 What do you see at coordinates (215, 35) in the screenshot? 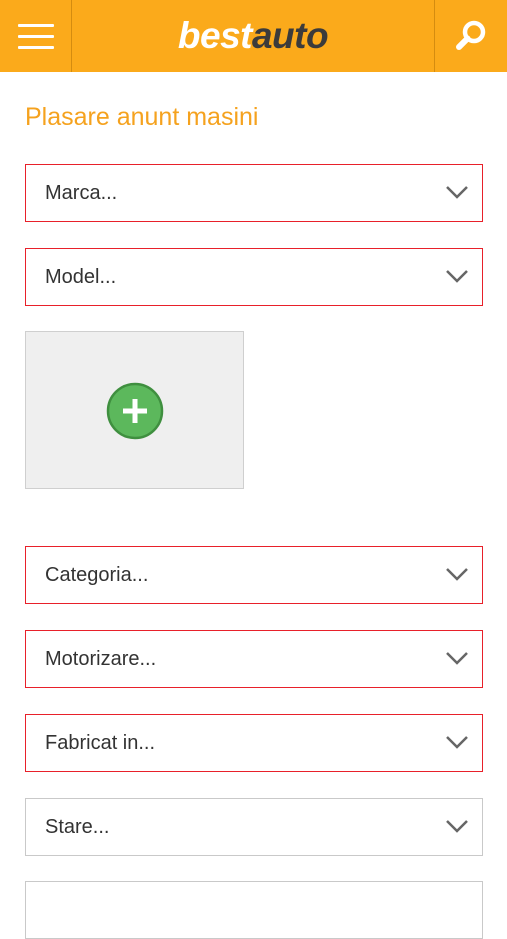
I see `logo-best-text: best` at bounding box center [215, 35].